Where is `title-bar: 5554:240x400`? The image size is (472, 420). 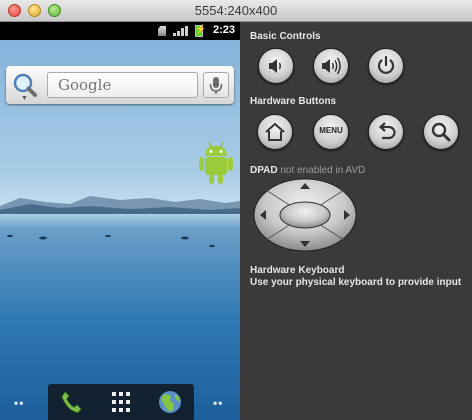 title-bar: 5554:240x400 is located at coordinates (236, 11).